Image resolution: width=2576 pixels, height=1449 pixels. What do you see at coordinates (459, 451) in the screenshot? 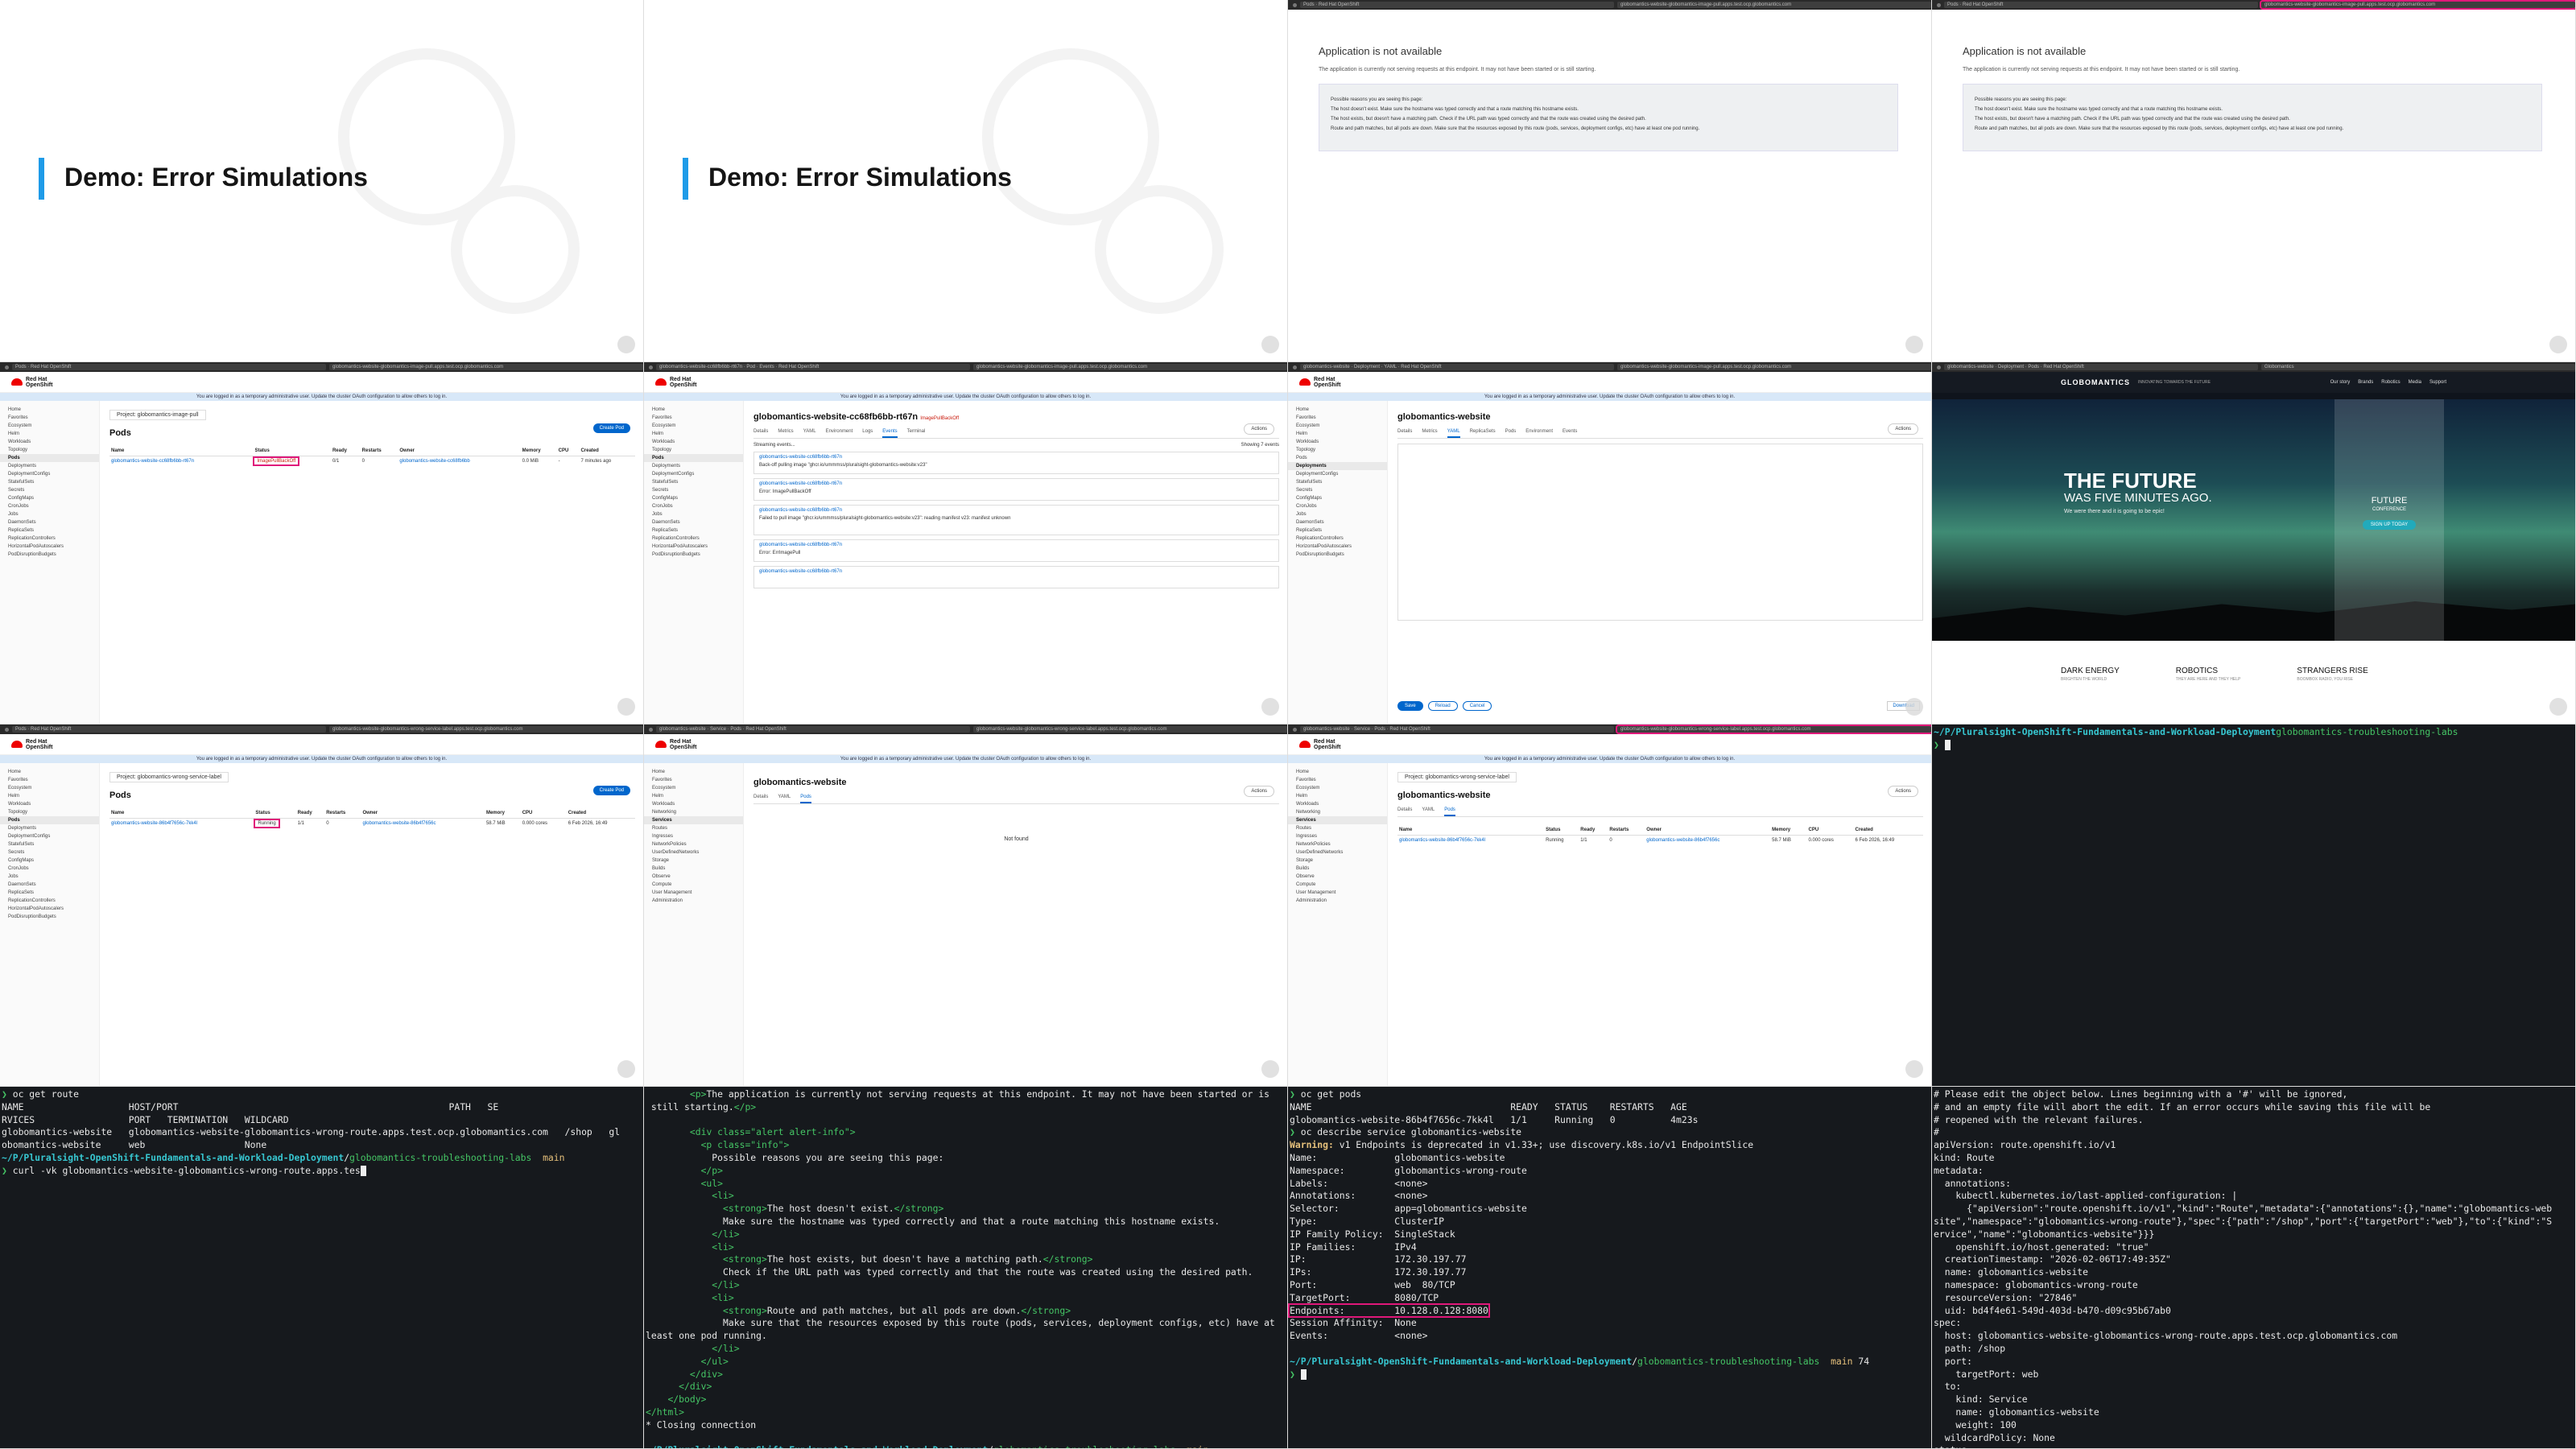
I see `col-header: Owner` at bounding box center [459, 451].